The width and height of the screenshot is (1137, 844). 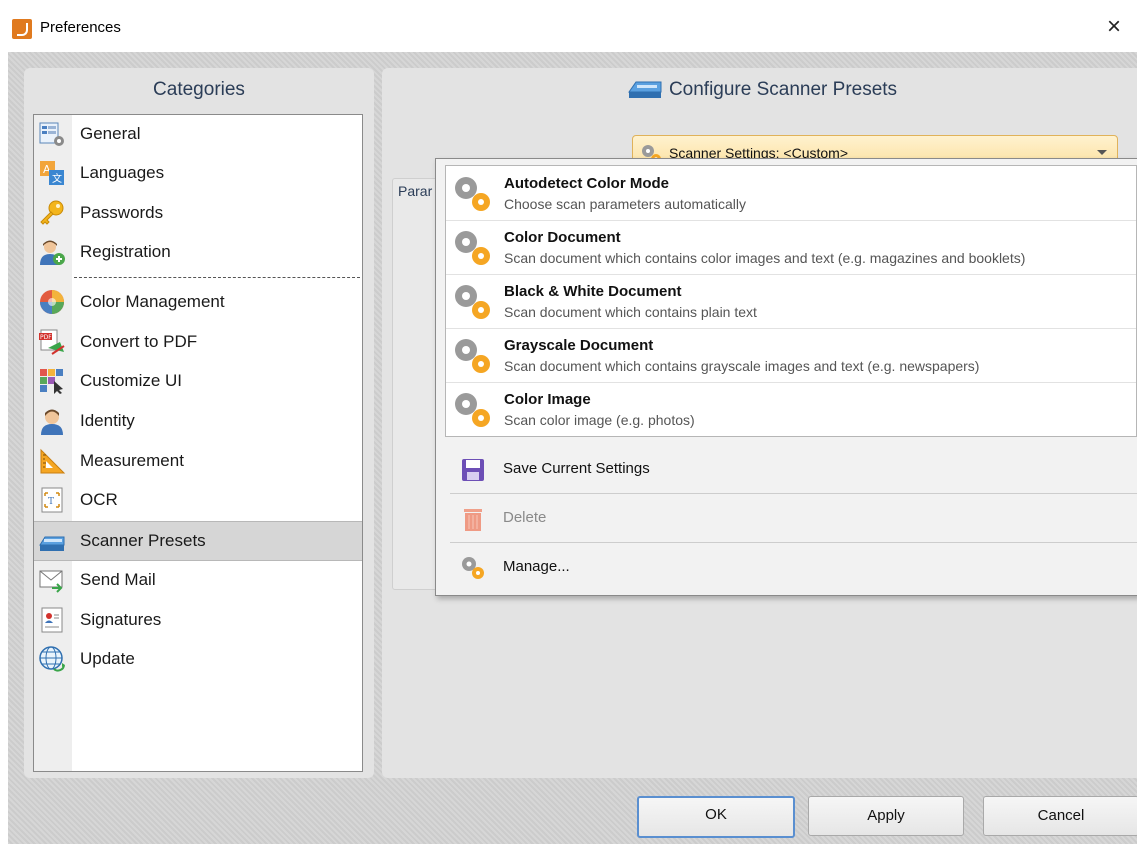 What do you see at coordinates (198, 213) in the screenshot?
I see `sidebar-item-passwords: Passwords` at bounding box center [198, 213].